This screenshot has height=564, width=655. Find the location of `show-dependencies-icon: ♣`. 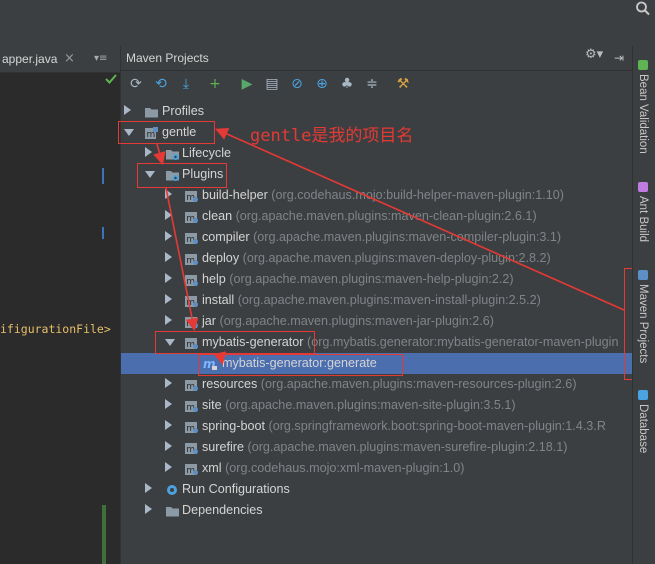

show-dependencies-icon: ♣ is located at coordinates (347, 84).